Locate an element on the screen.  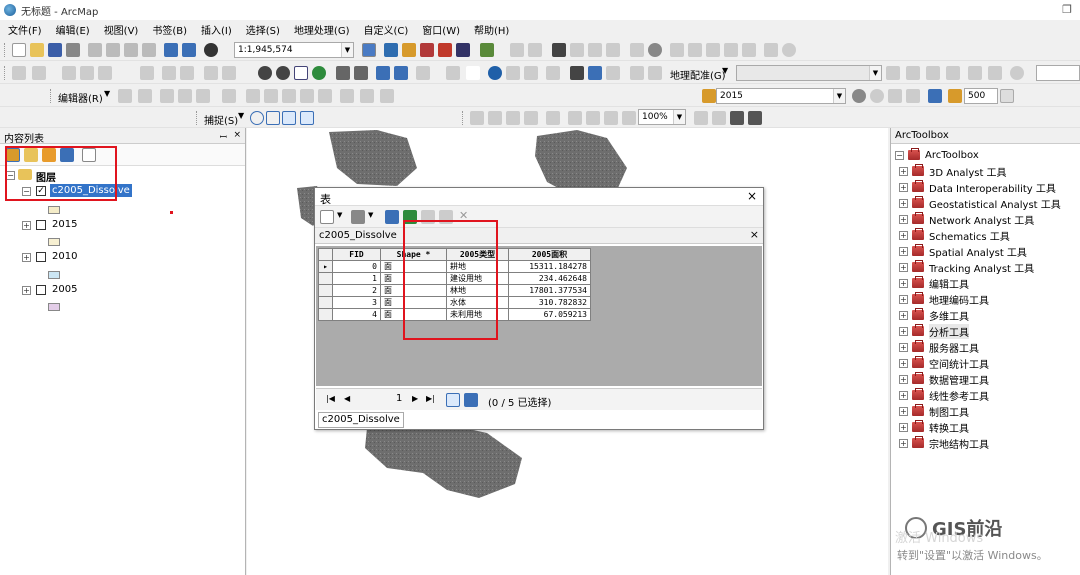
error-inspector-icon is located at coordinates (771, 50).